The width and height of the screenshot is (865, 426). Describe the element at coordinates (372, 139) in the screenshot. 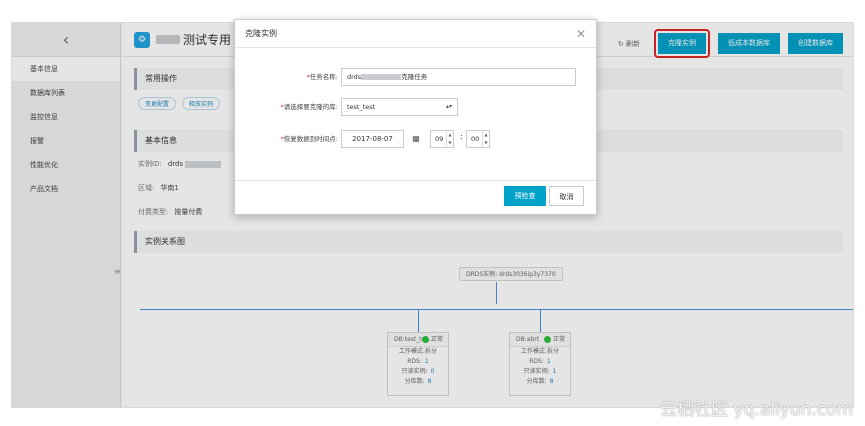

I see `date-input: 2017-08-07` at that location.